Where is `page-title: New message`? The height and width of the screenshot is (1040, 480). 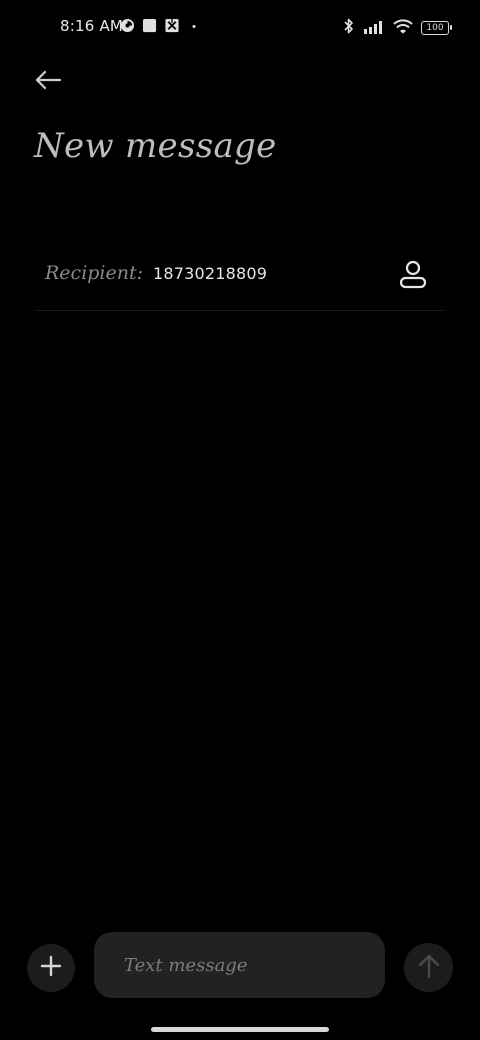 page-title: New message is located at coordinates (155, 146).